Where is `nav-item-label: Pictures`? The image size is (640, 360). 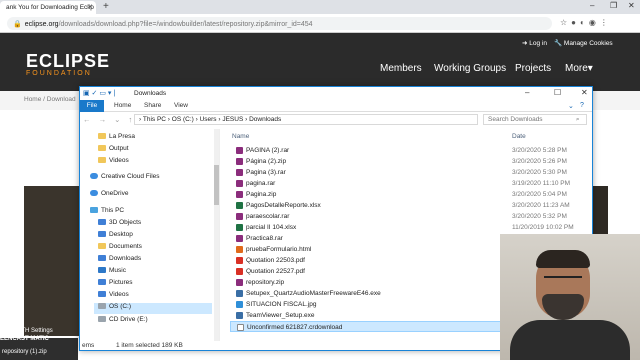
nav-item-label: Pictures is located at coordinates (121, 282).